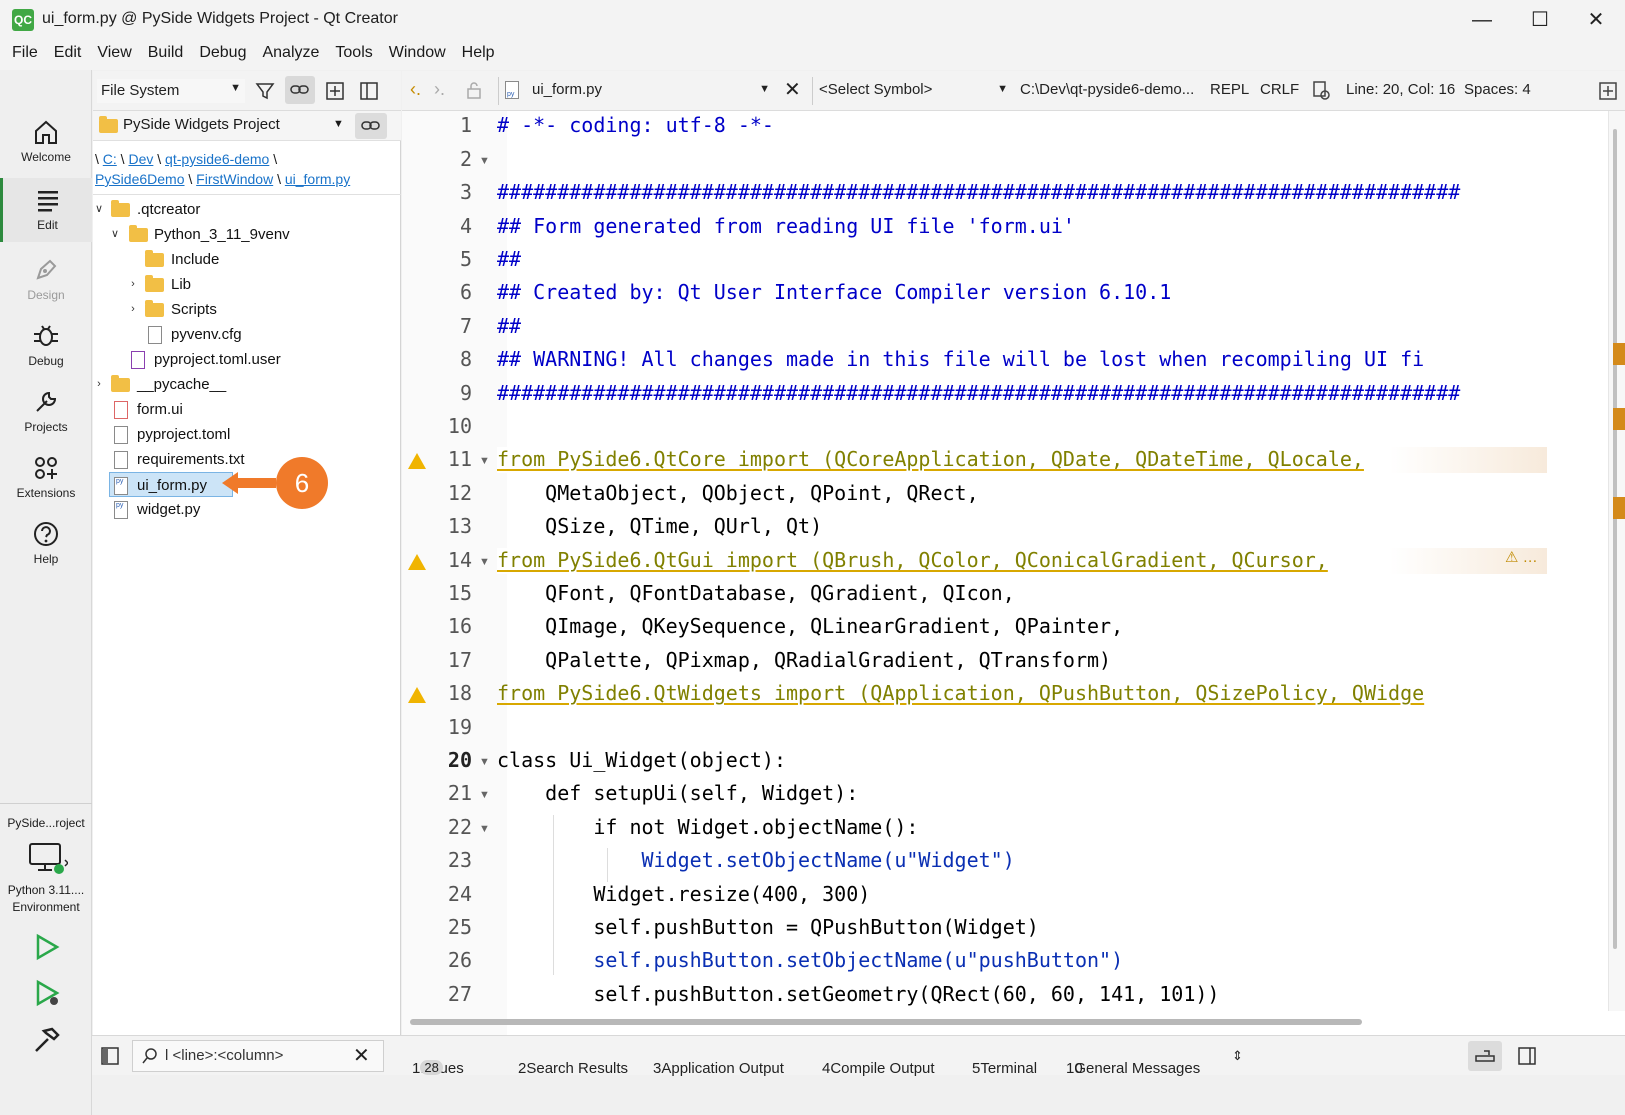 This screenshot has width=1625, height=1115. I want to click on tree-item-pyproject-toml: pyproject.toml, so click(247, 434).